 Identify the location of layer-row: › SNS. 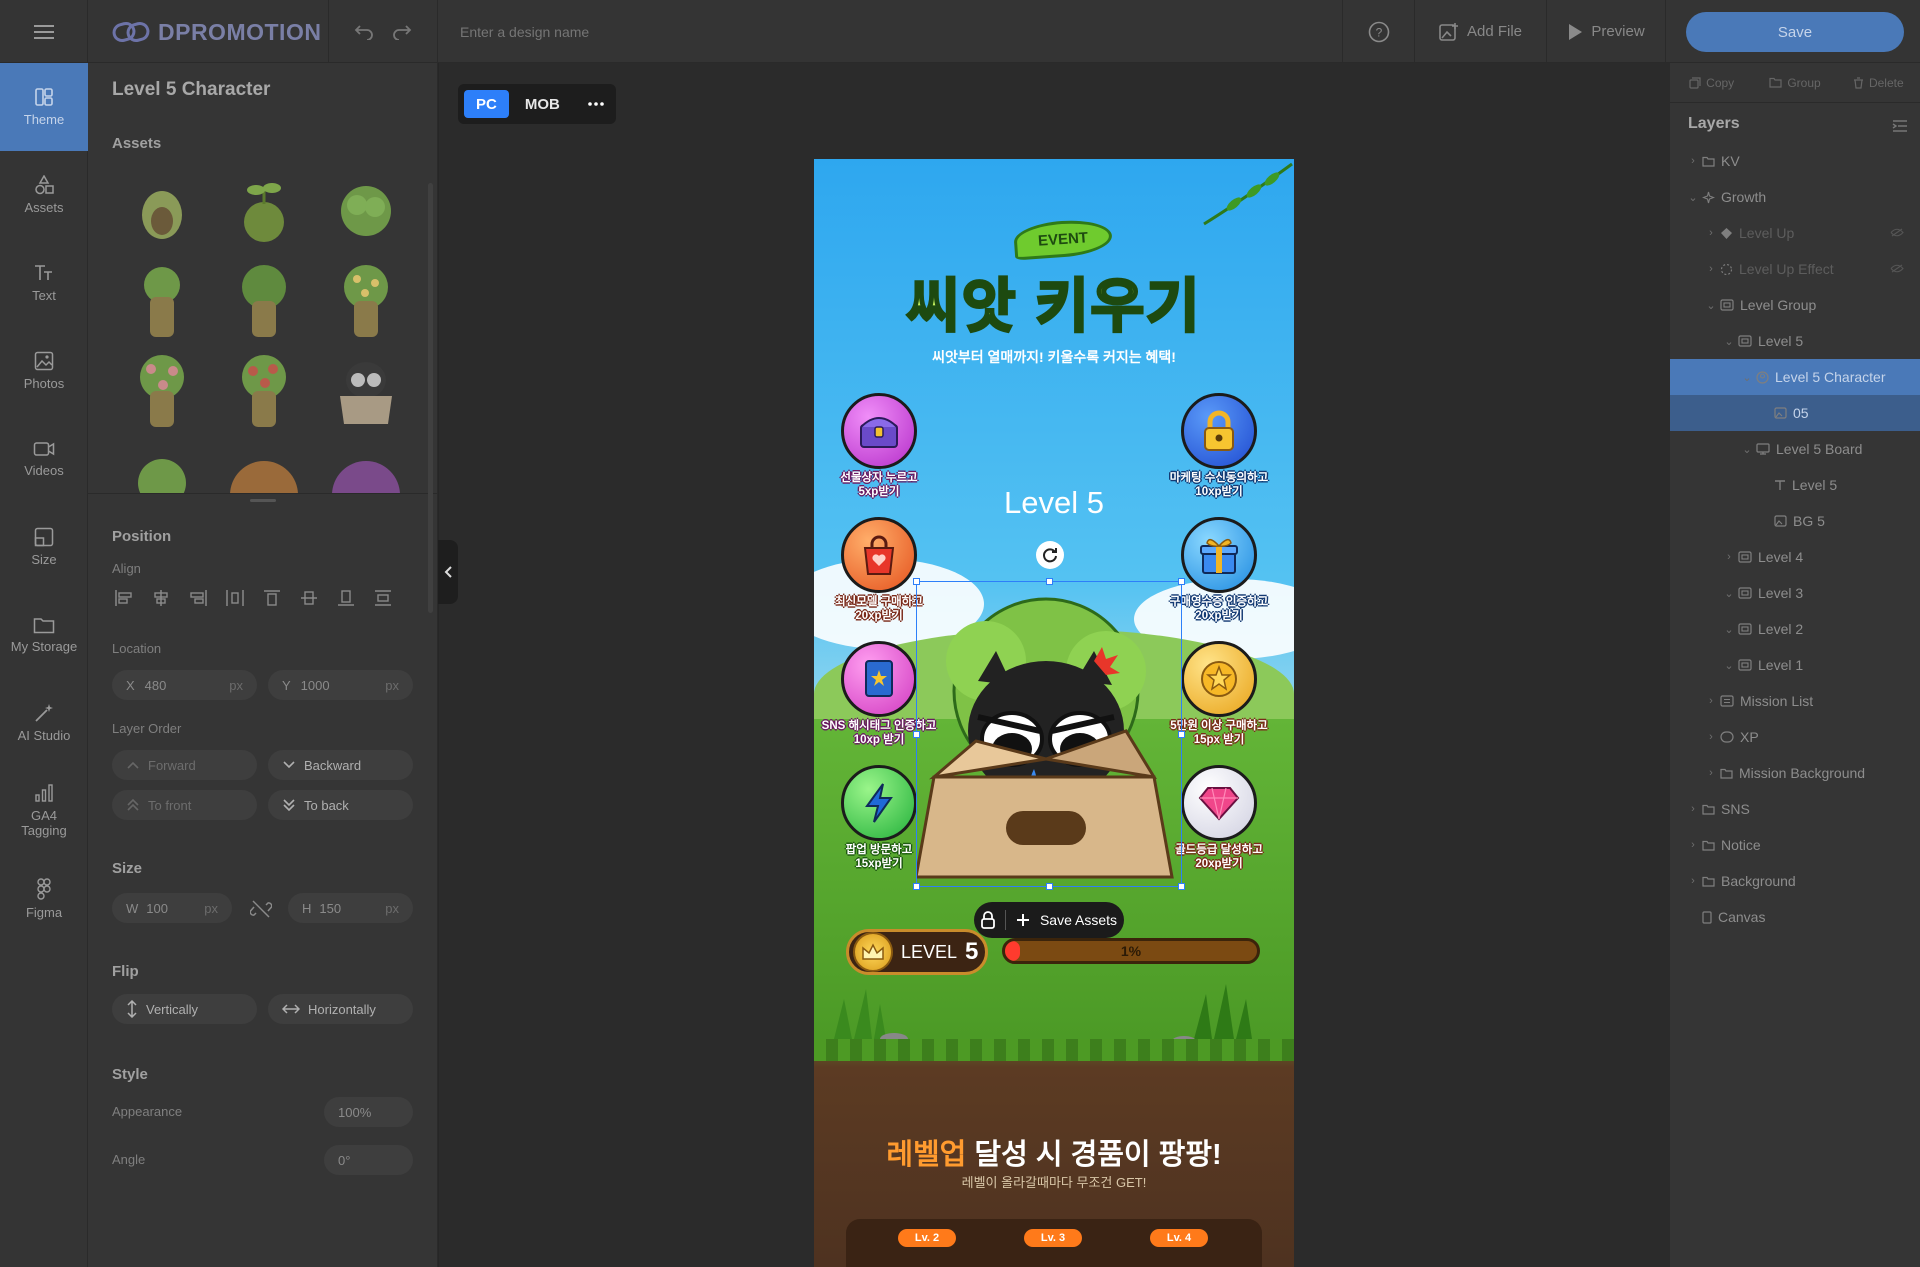
(1795, 809).